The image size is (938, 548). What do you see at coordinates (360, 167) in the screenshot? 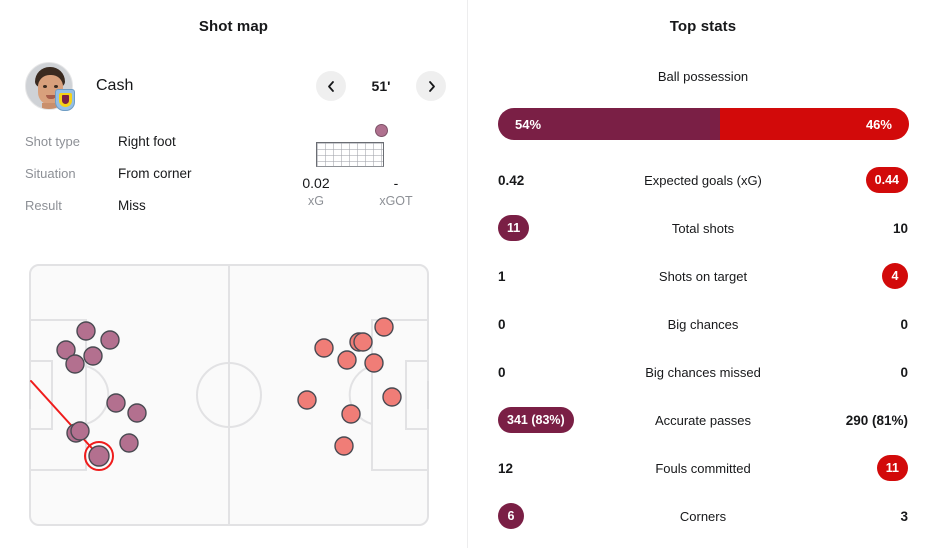
I see `goal-mouth-widget: 0.02 xG - xGOT` at bounding box center [360, 167].